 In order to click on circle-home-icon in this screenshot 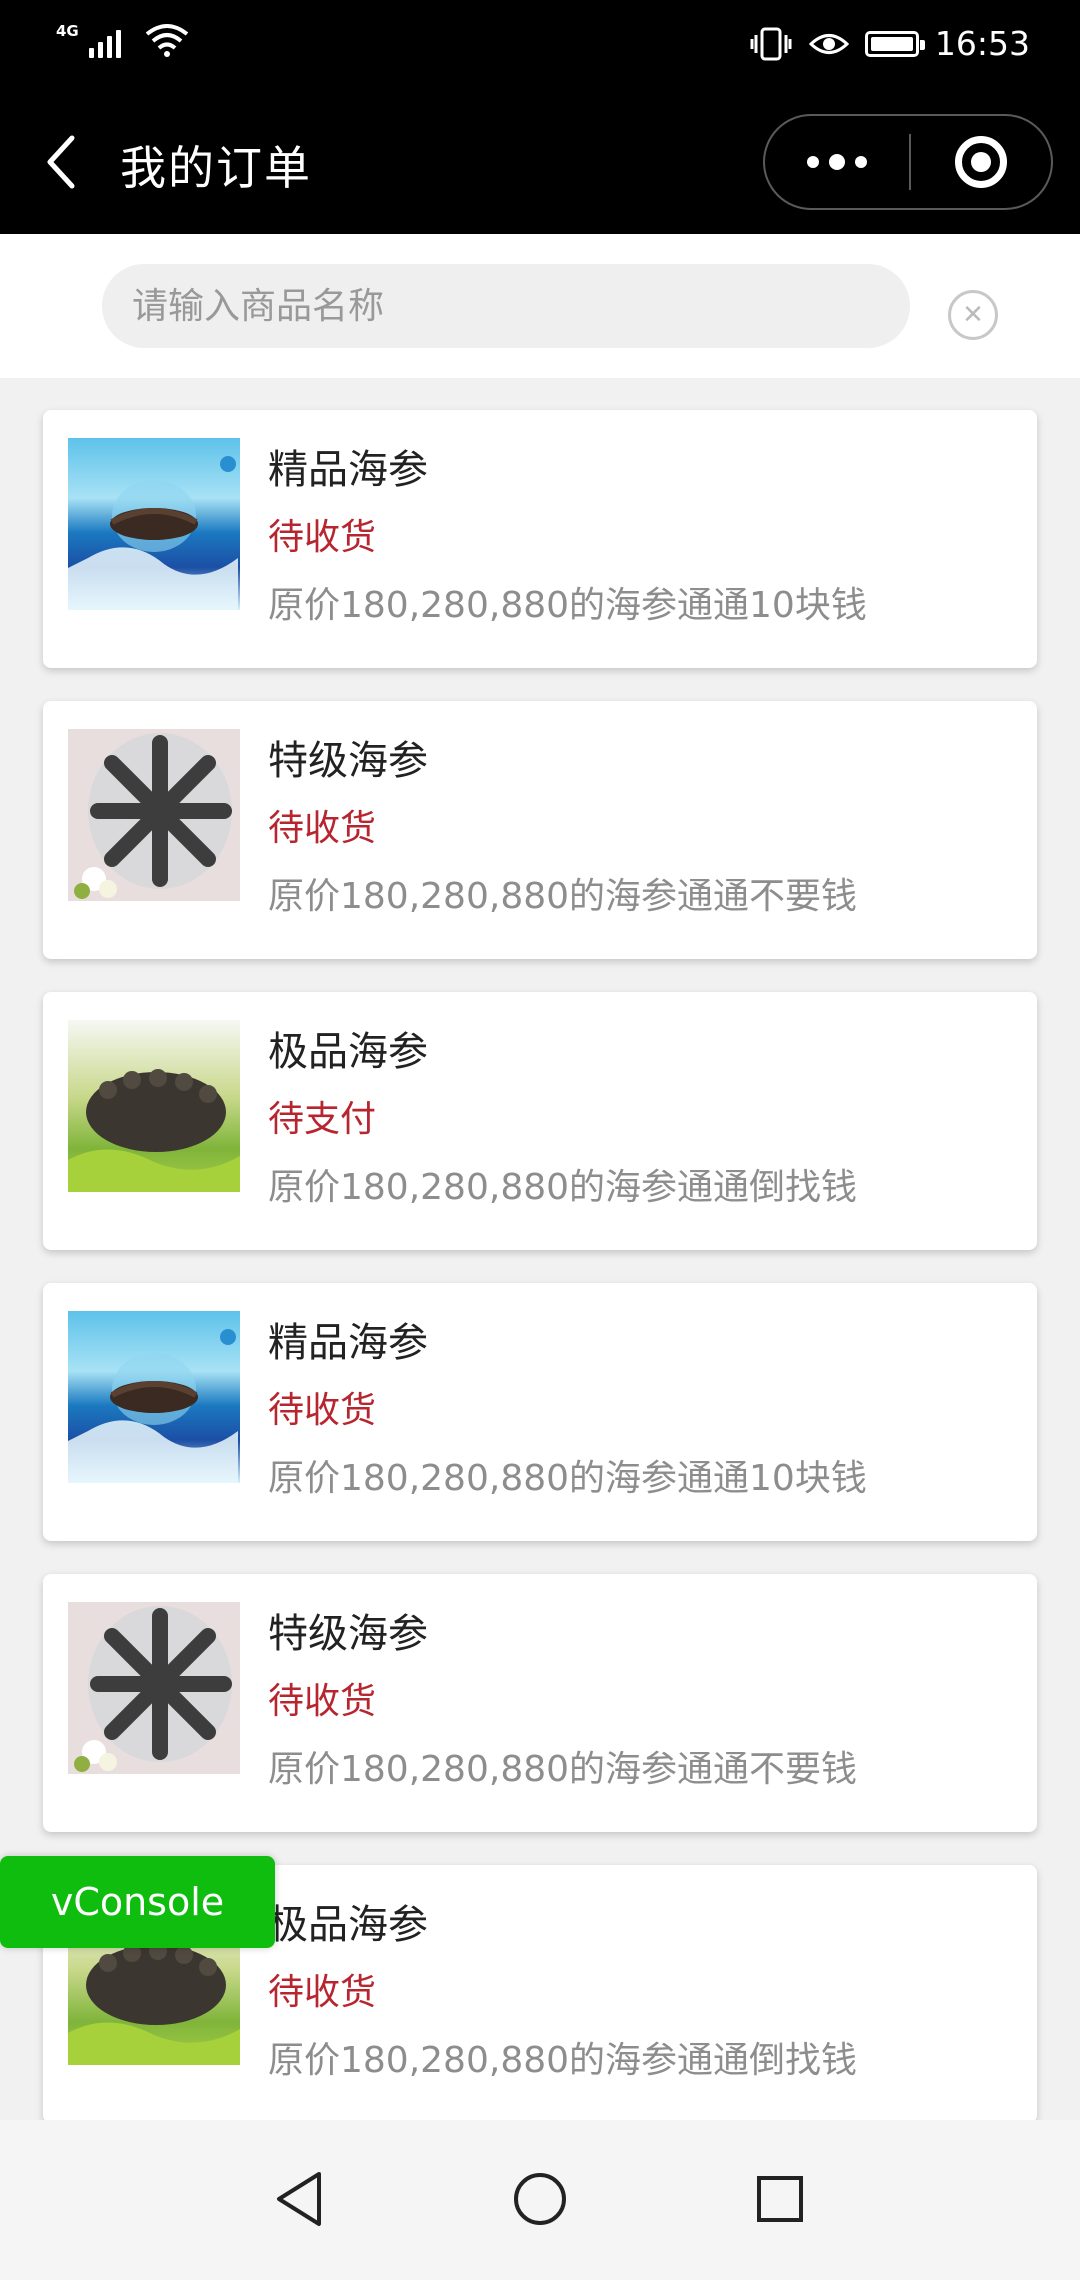, I will do `click(540, 2199)`.